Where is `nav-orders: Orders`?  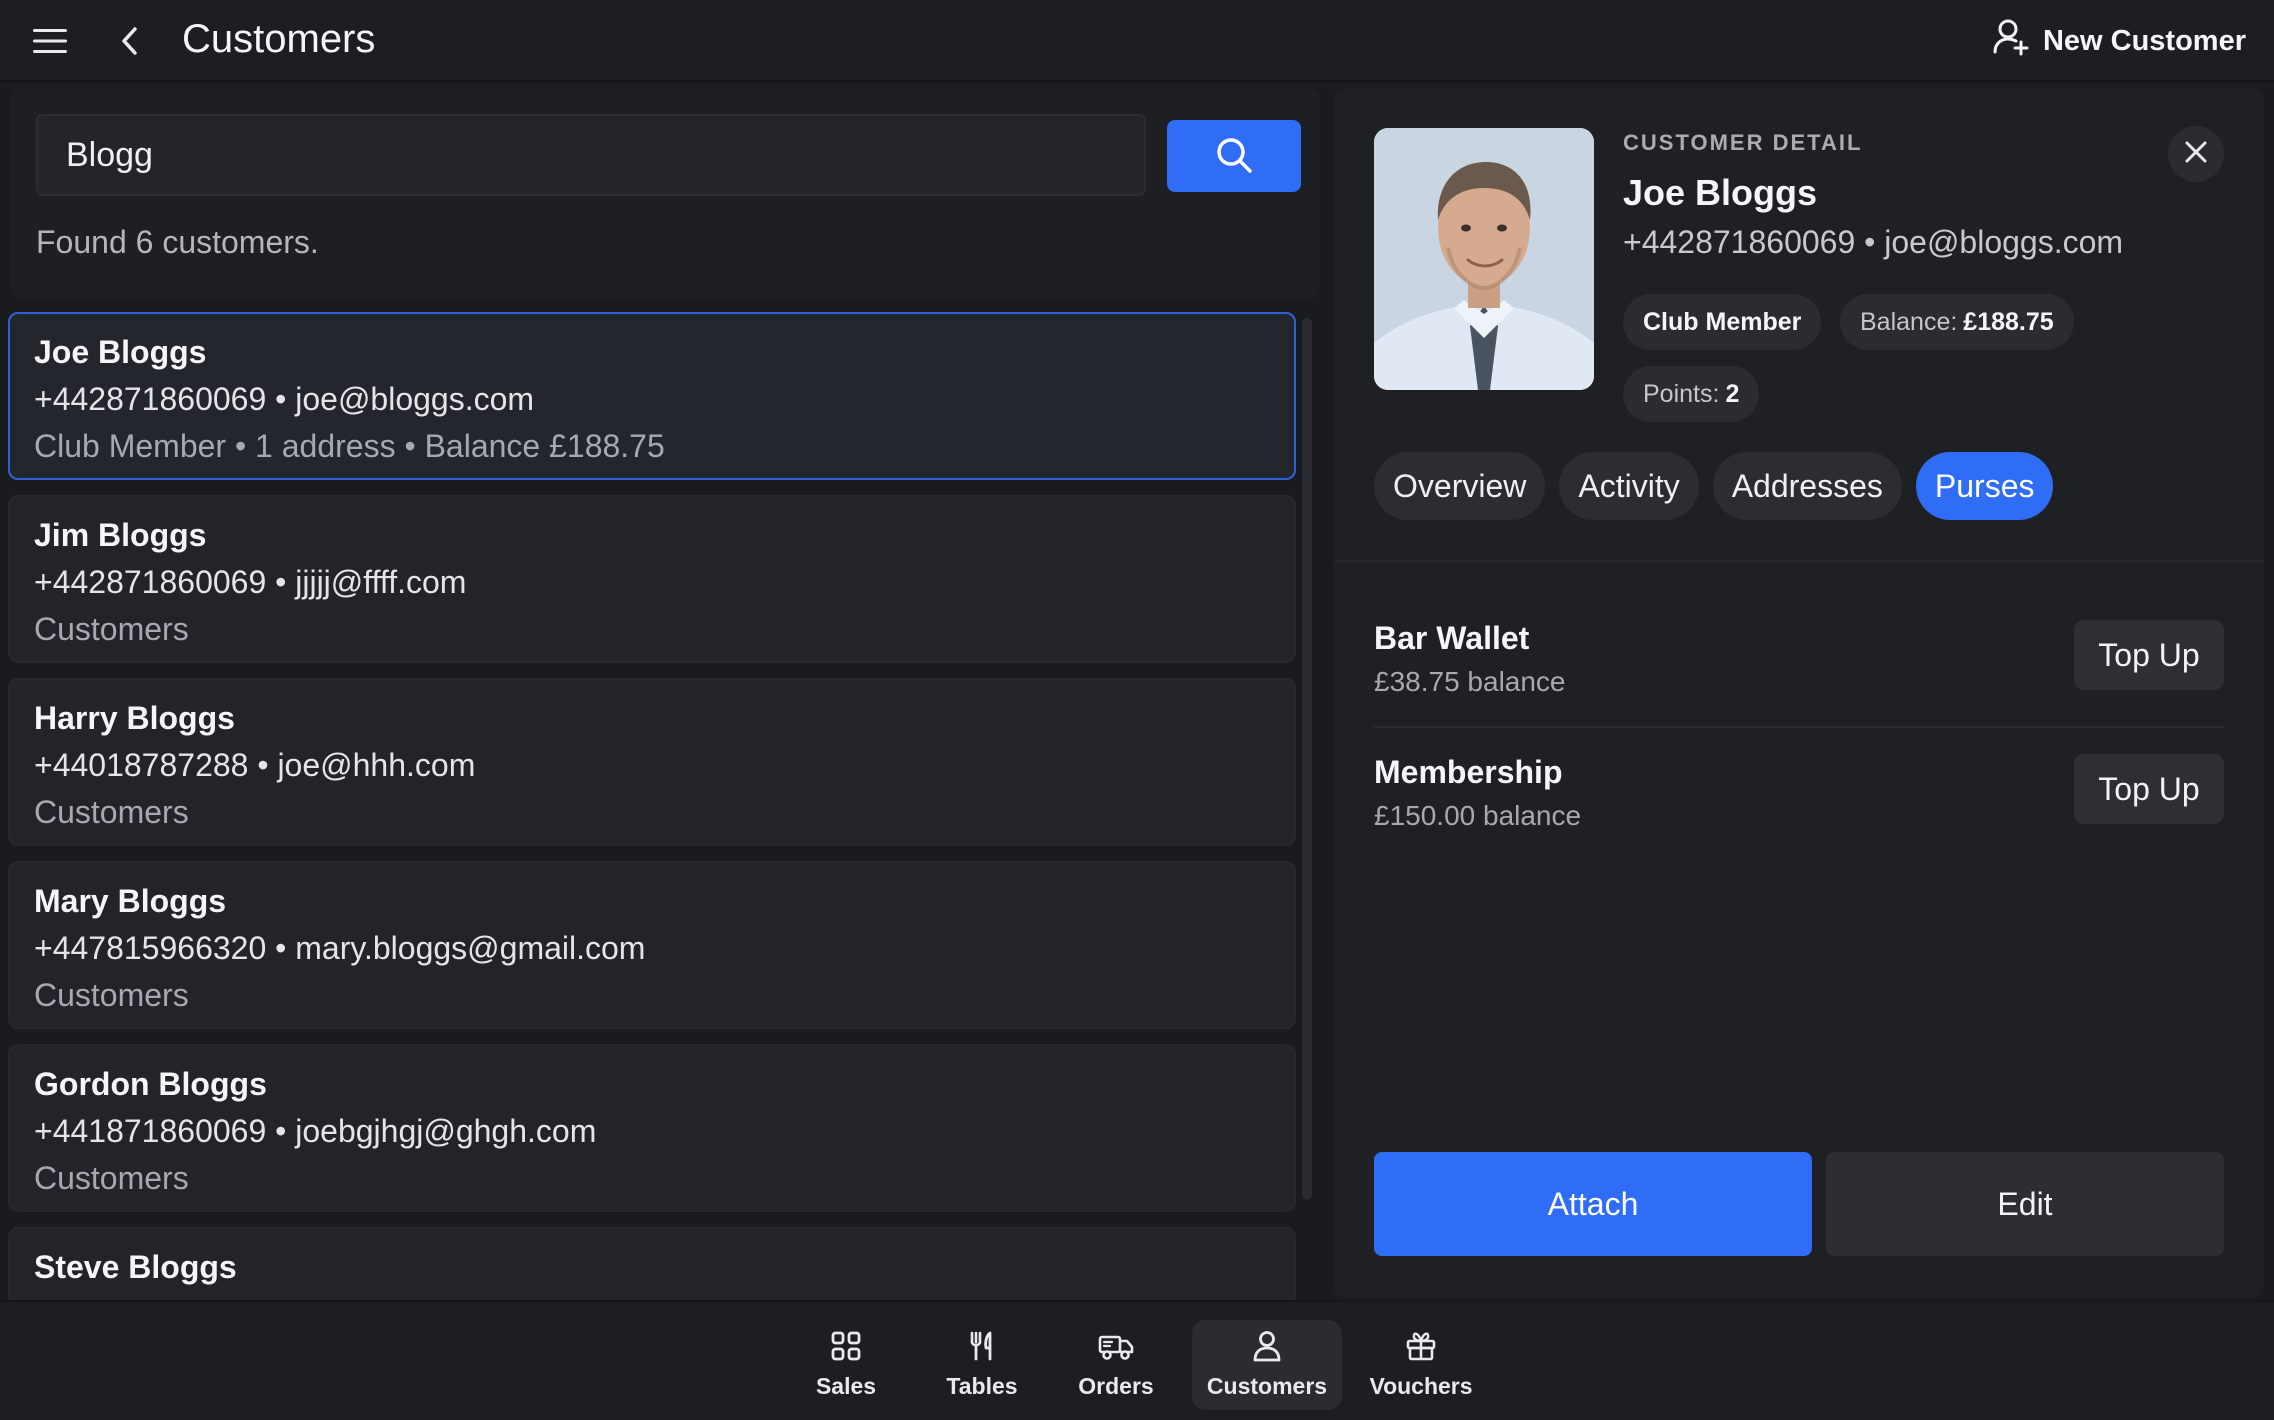 nav-orders: Orders is located at coordinates (1116, 1365).